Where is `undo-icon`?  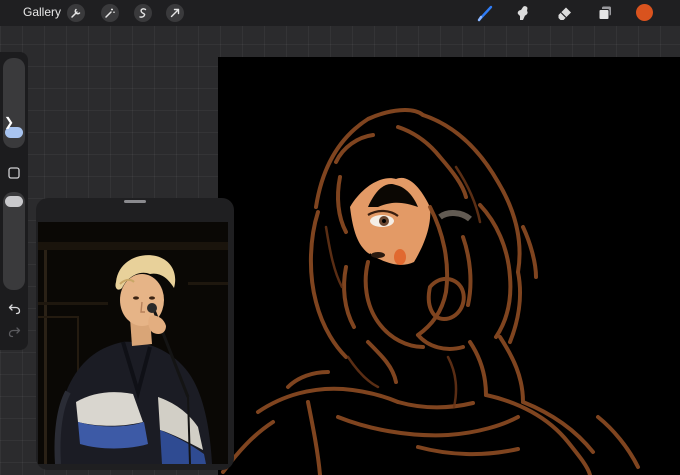
undo-icon is located at coordinates (14, 311).